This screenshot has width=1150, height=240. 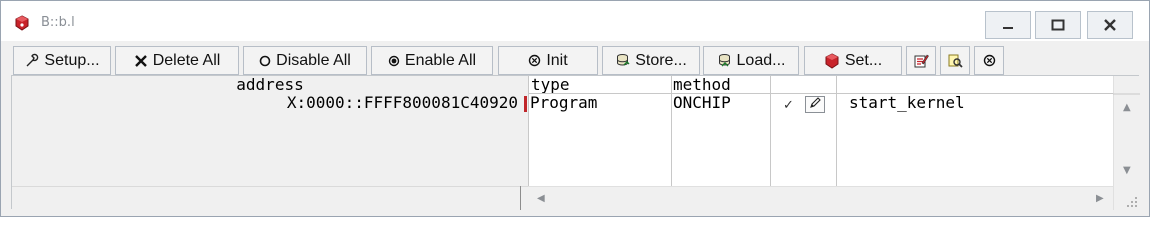 What do you see at coordinates (394, 61) in the screenshot?
I see `filled-circle-icon` at bounding box center [394, 61].